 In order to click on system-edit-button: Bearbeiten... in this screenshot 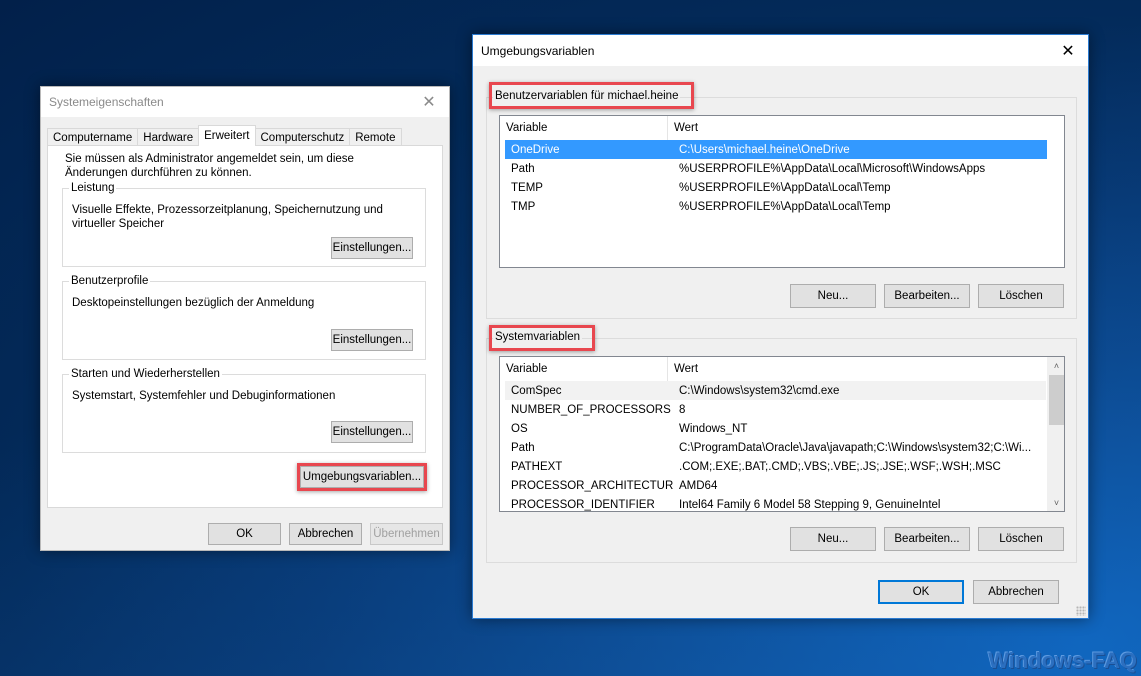, I will do `click(927, 539)`.